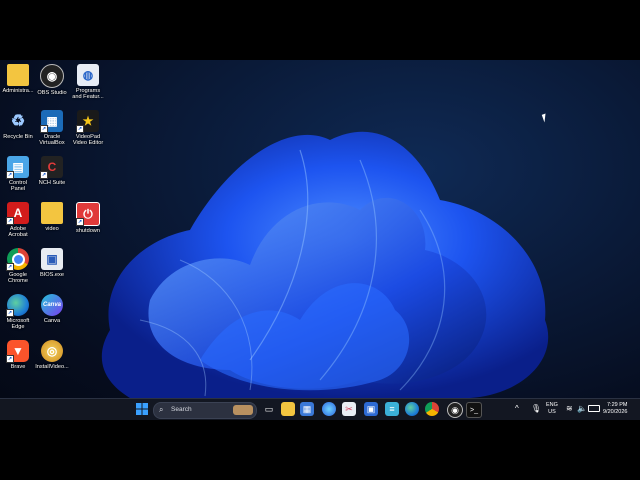 The width and height of the screenshot is (640, 480). I want to click on desktop-icon-nch-suite: C ↗ NCH Suite, so click(52, 171).